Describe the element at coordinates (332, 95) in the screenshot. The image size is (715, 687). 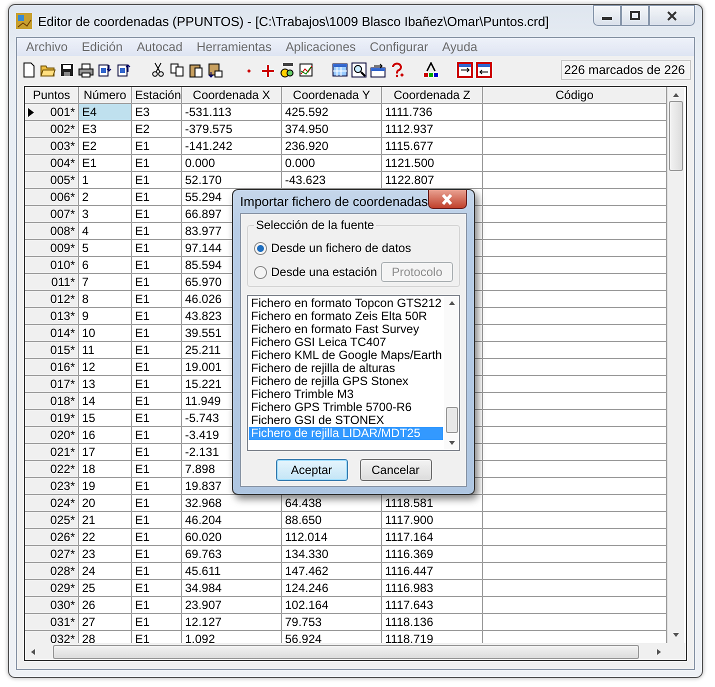
I see `column-header: Coordenada Y` at that location.